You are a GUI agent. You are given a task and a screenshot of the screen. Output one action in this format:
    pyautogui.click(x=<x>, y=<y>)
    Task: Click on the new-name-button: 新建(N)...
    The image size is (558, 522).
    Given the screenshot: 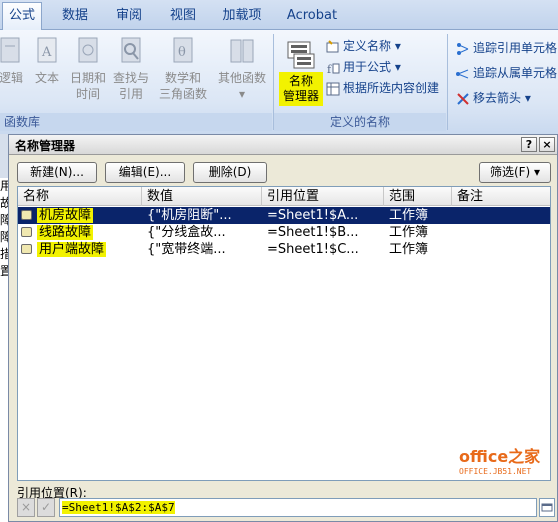 What is the action you would take?
    pyautogui.click(x=57, y=172)
    